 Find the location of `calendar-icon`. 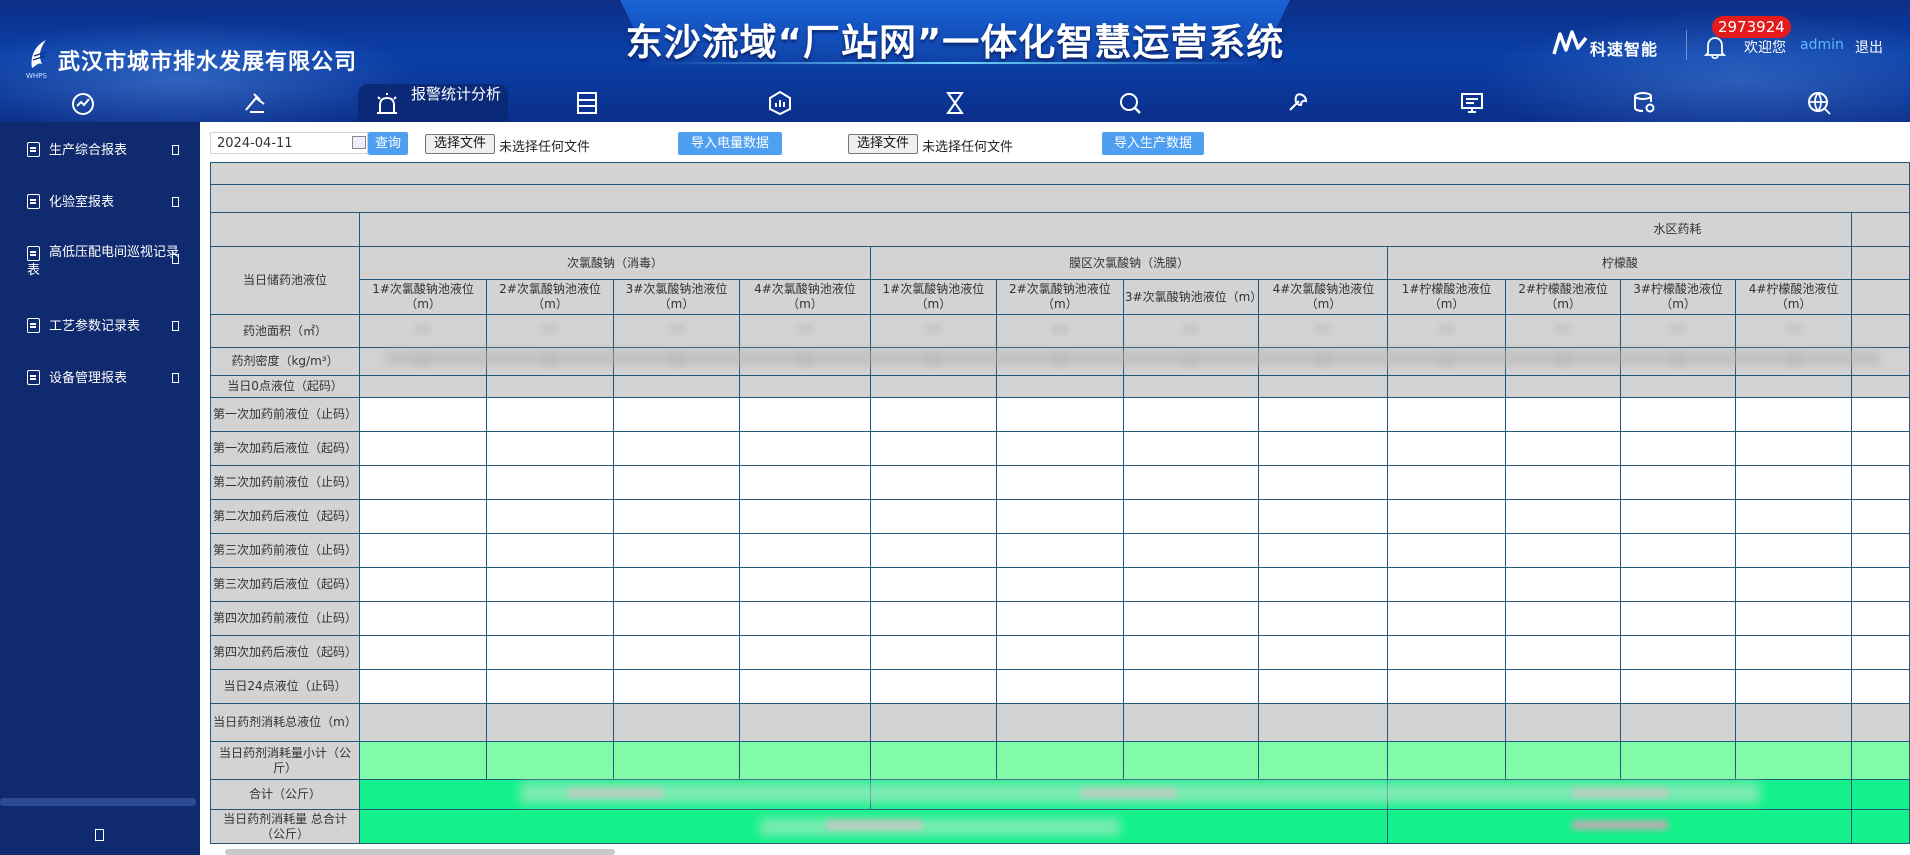

calendar-icon is located at coordinates (359, 142).